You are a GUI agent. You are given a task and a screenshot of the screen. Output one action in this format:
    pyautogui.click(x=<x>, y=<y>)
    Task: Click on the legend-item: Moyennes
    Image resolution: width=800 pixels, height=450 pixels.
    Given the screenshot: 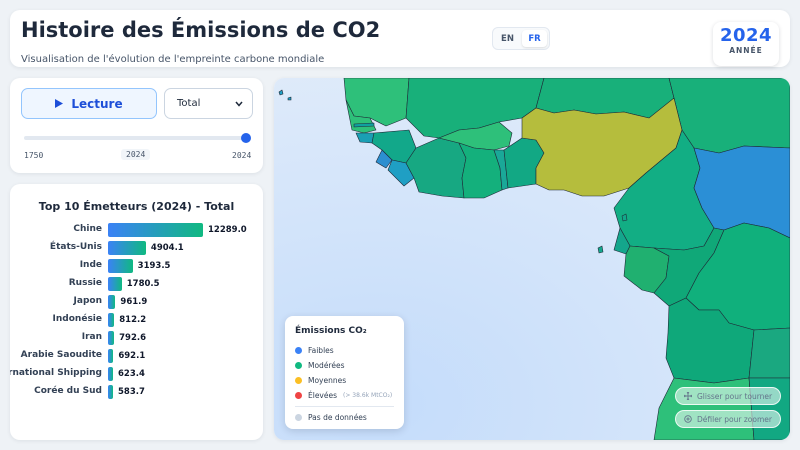 What is the action you would take?
    pyautogui.click(x=320, y=380)
    